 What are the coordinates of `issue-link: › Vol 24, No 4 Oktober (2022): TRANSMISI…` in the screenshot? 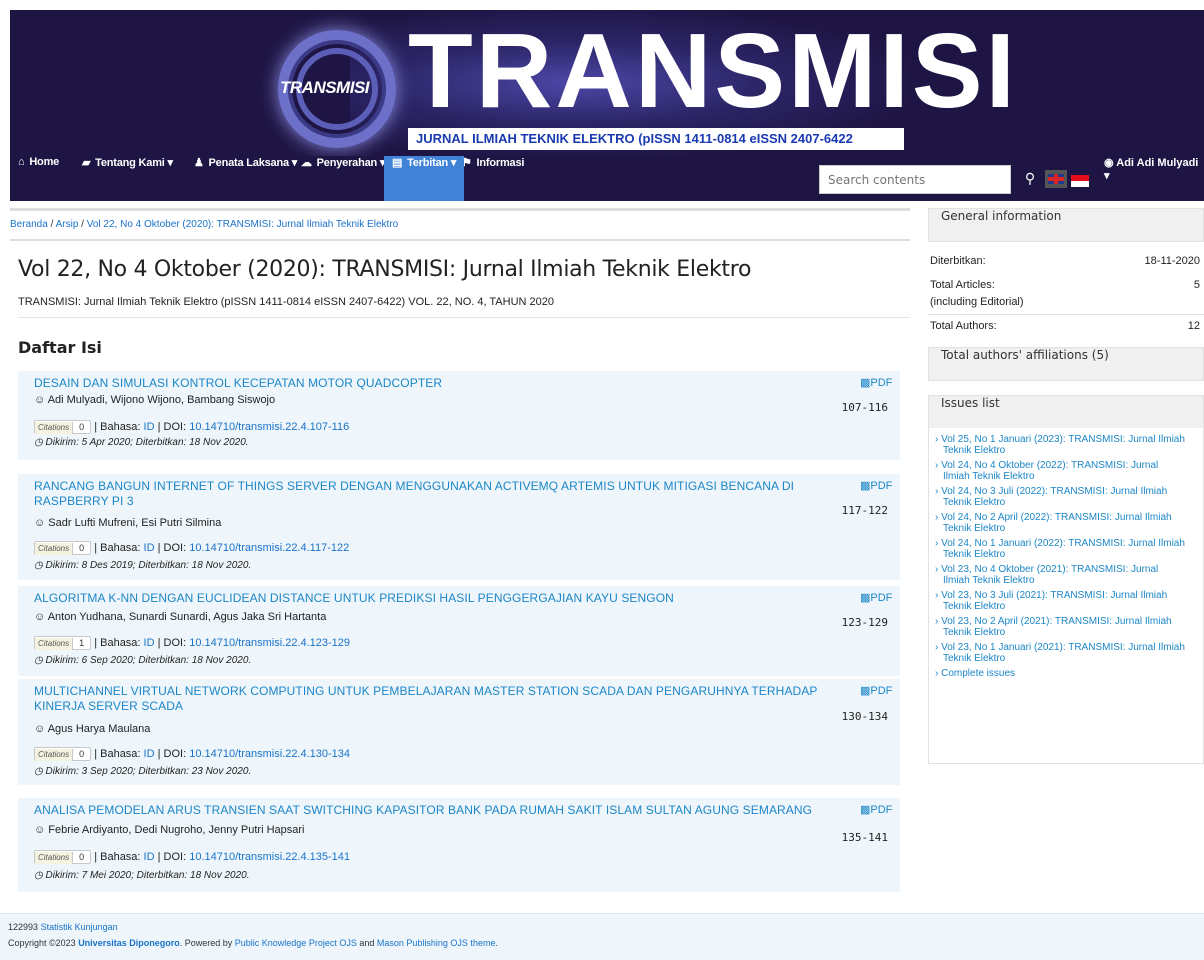 It's located at (1060, 471).